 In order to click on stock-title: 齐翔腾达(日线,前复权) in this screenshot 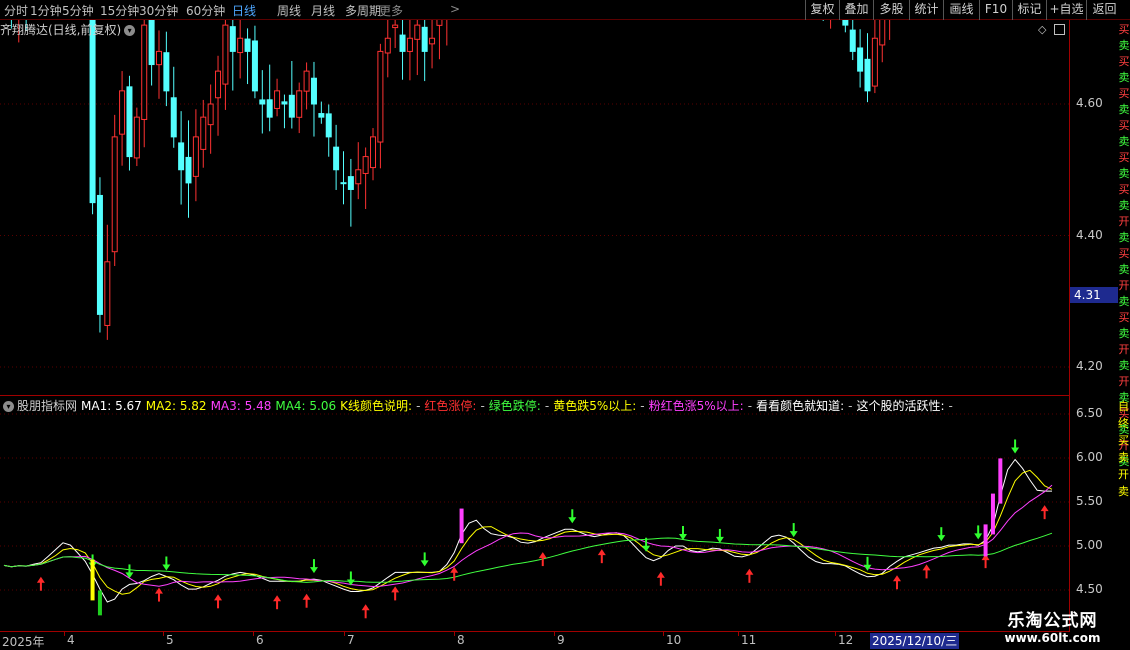, I will do `click(61, 30)`.